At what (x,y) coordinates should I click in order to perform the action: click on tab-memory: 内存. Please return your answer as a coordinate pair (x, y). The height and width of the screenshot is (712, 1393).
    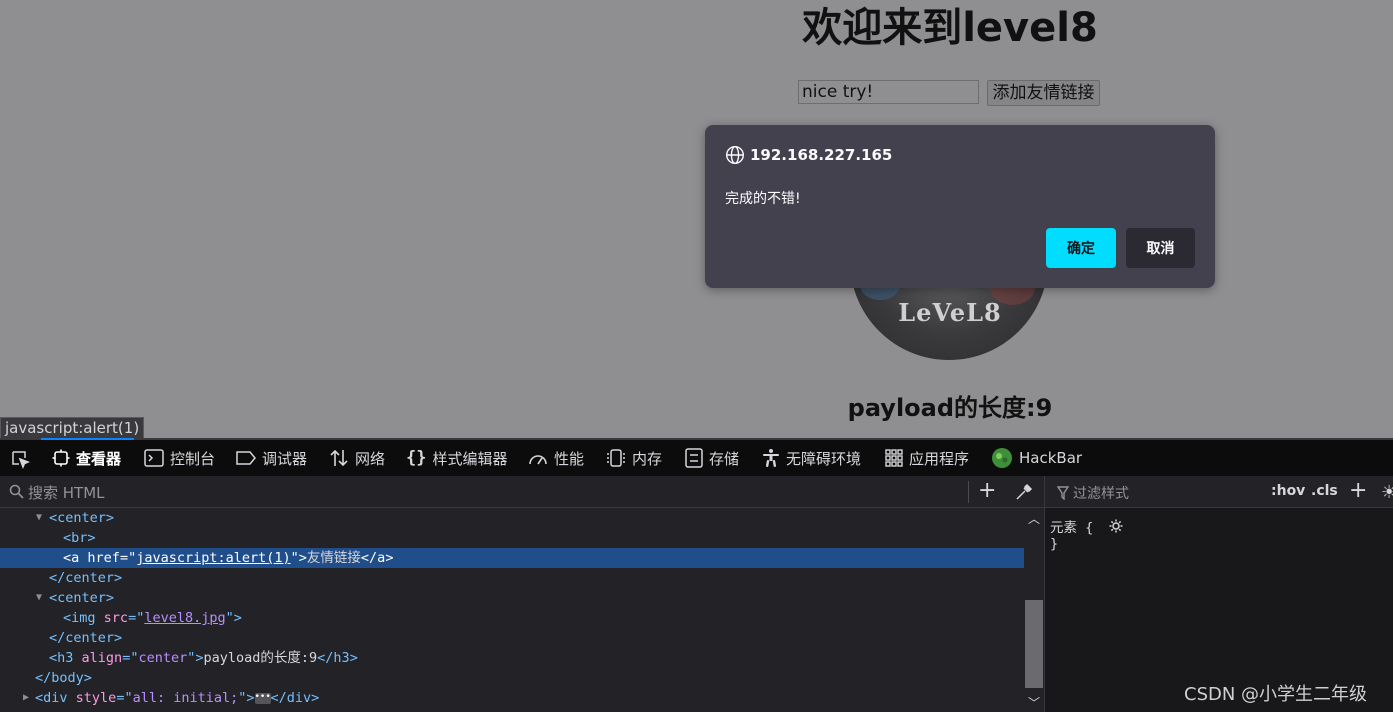
    Looking at the image, I should click on (634, 458).